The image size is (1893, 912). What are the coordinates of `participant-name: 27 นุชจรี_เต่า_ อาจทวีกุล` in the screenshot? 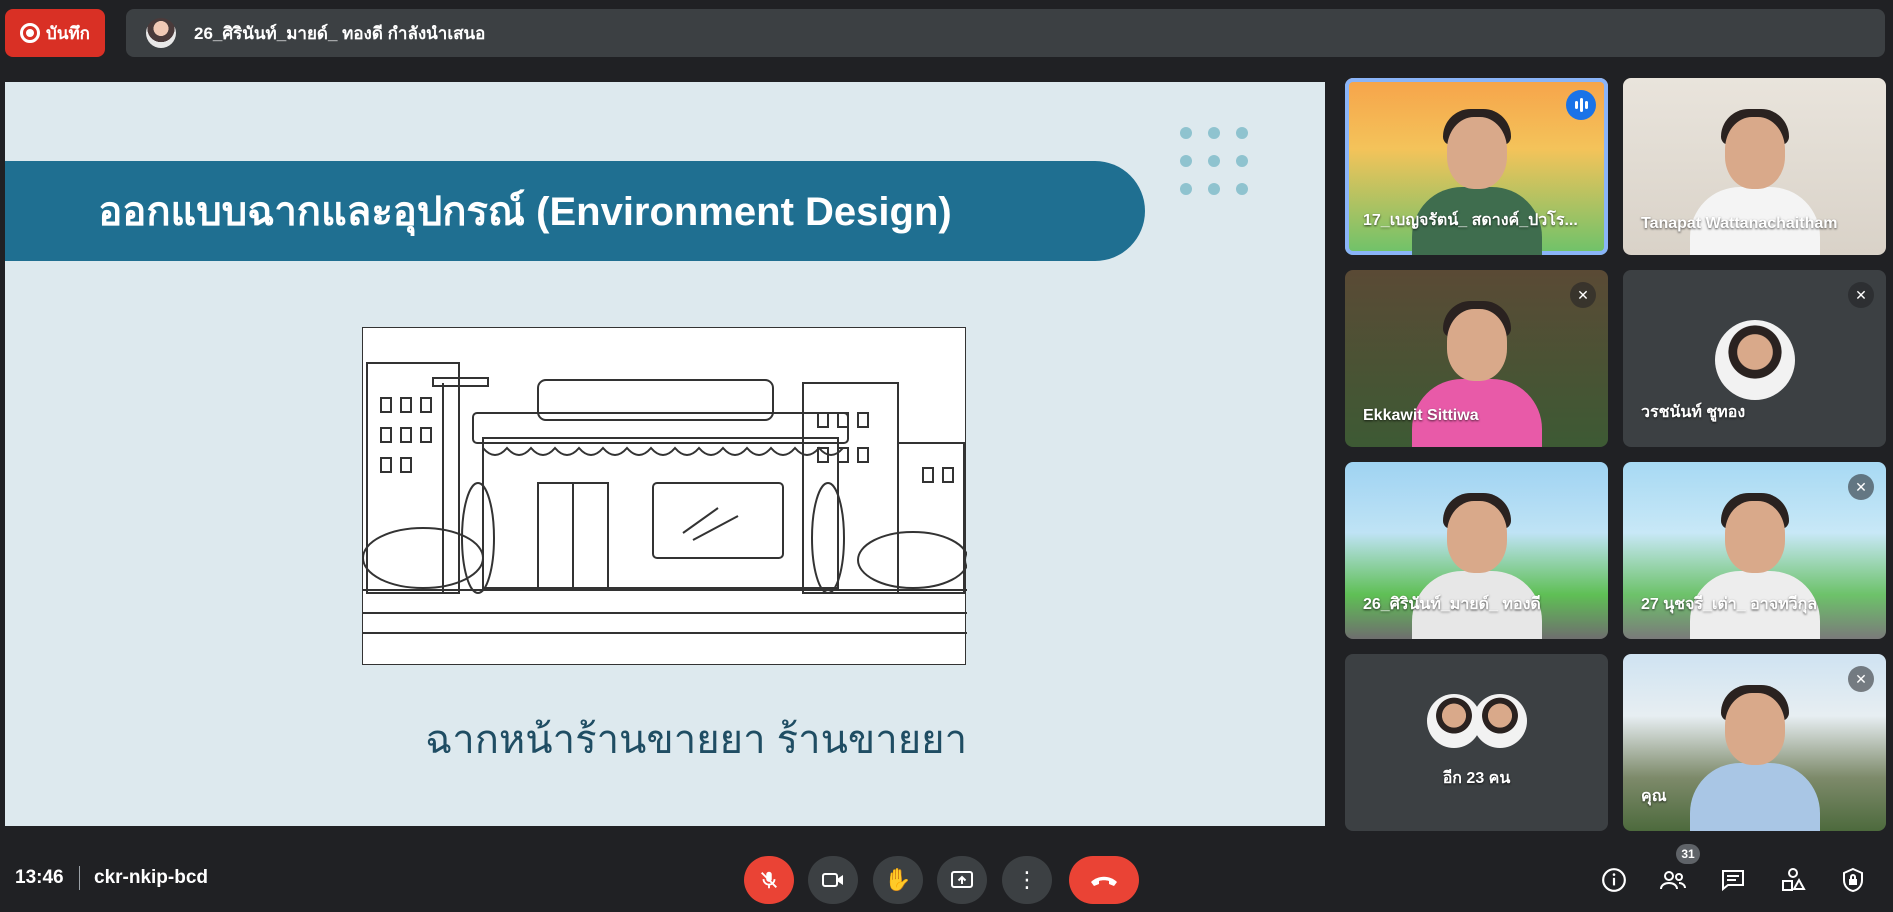 It's located at (1729, 604).